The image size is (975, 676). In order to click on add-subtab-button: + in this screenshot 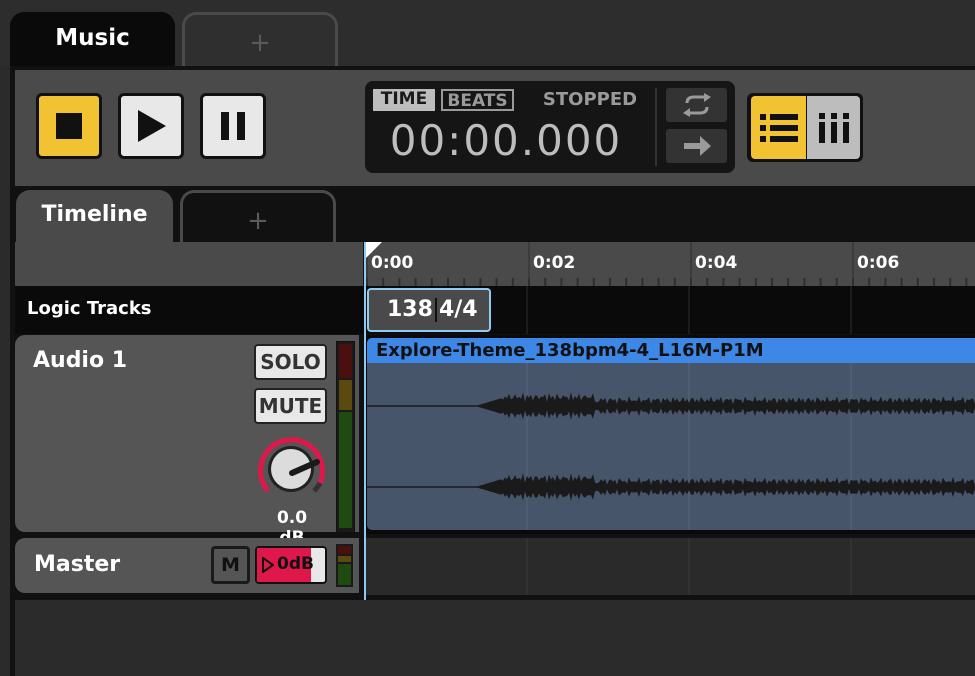, I will do `click(258, 216)`.